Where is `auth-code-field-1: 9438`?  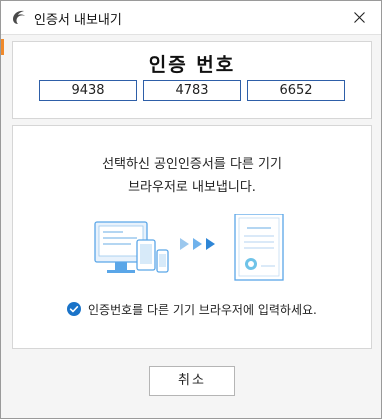
auth-code-field-1: 9438 is located at coordinates (88, 90).